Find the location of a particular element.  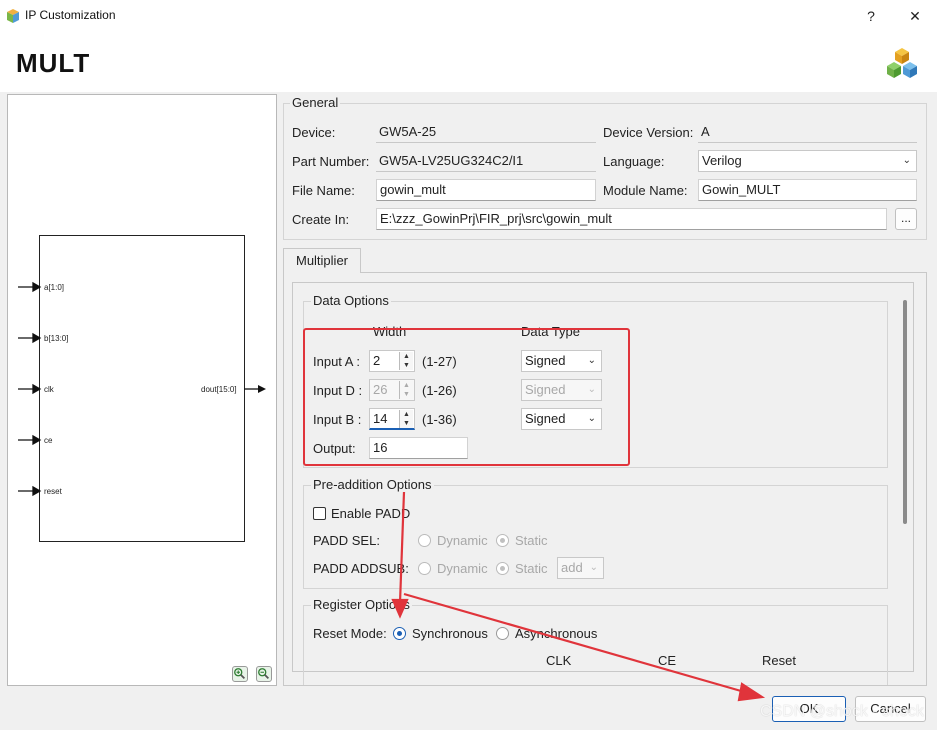

port-clk: clk is located at coordinates (49, 389).